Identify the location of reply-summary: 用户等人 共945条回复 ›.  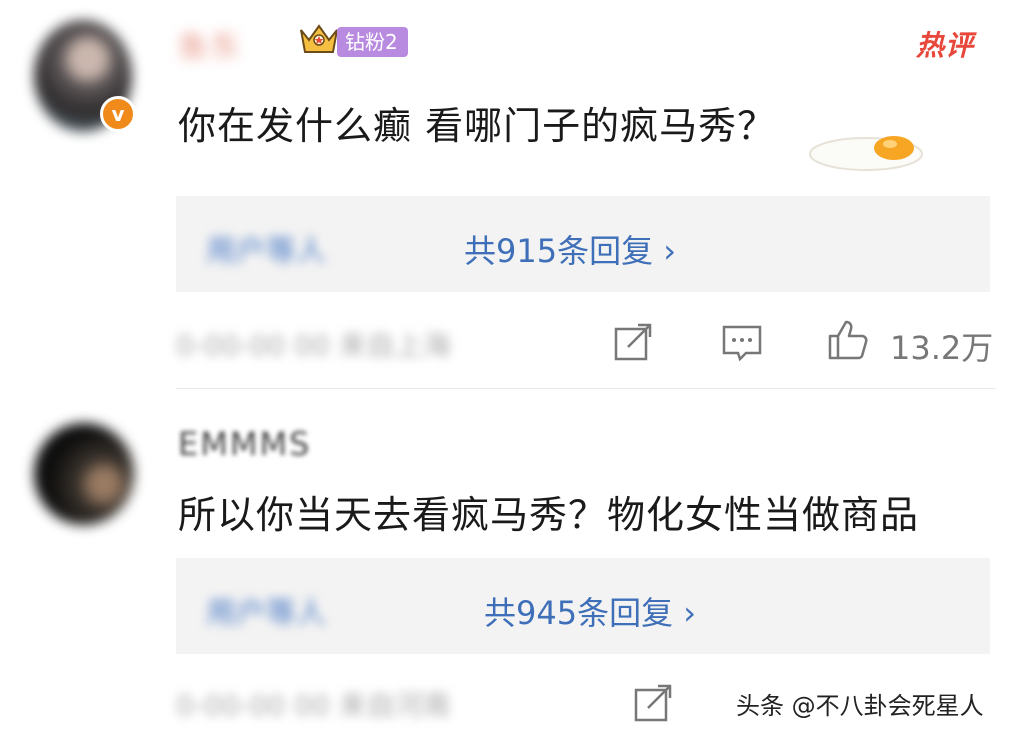
(583, 606).